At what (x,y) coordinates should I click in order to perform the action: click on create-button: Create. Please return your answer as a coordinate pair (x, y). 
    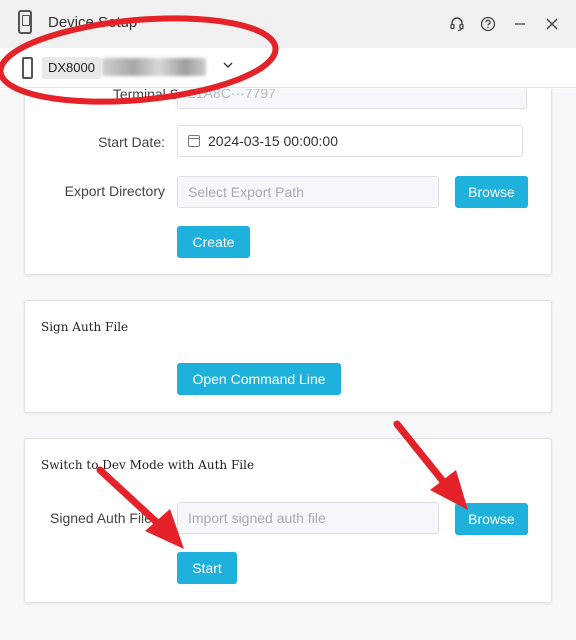
    Looking at the image, I should click on (213, 242).